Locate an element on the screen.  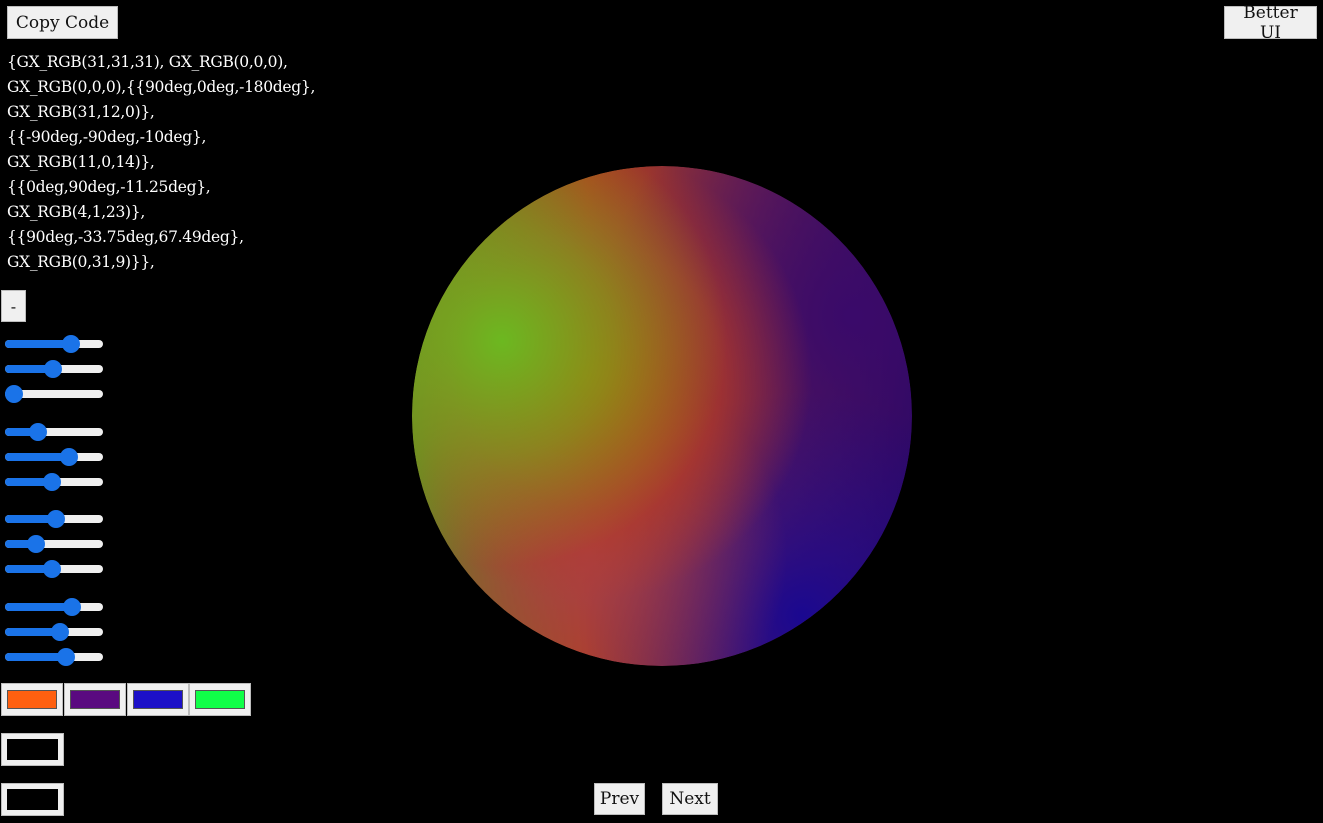
ambient-color-input is located at coordinates (32, 749).